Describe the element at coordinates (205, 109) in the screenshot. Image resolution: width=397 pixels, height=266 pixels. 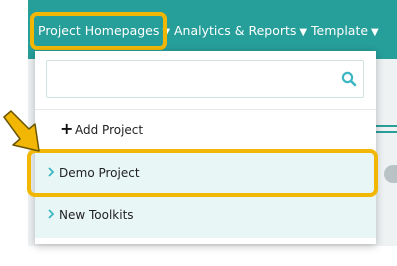
I see `menu-divider` at that location.